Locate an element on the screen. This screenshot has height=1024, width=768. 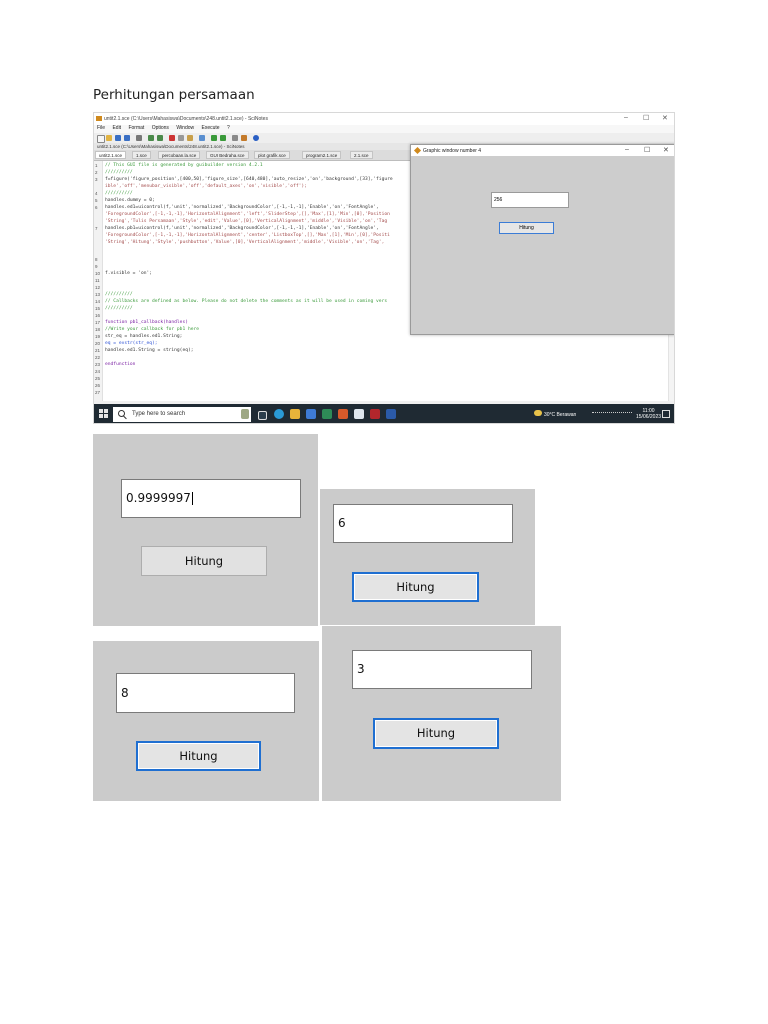
code-line: eq = evstr(str_eq); is located at coordinates (131, 343).